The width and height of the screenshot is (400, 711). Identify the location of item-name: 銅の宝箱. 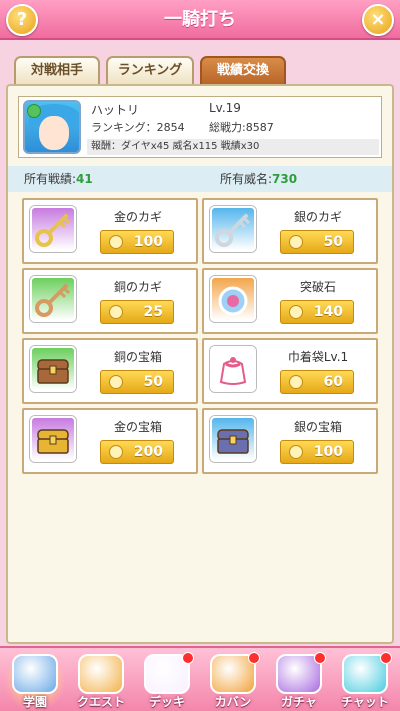
(137, 357).